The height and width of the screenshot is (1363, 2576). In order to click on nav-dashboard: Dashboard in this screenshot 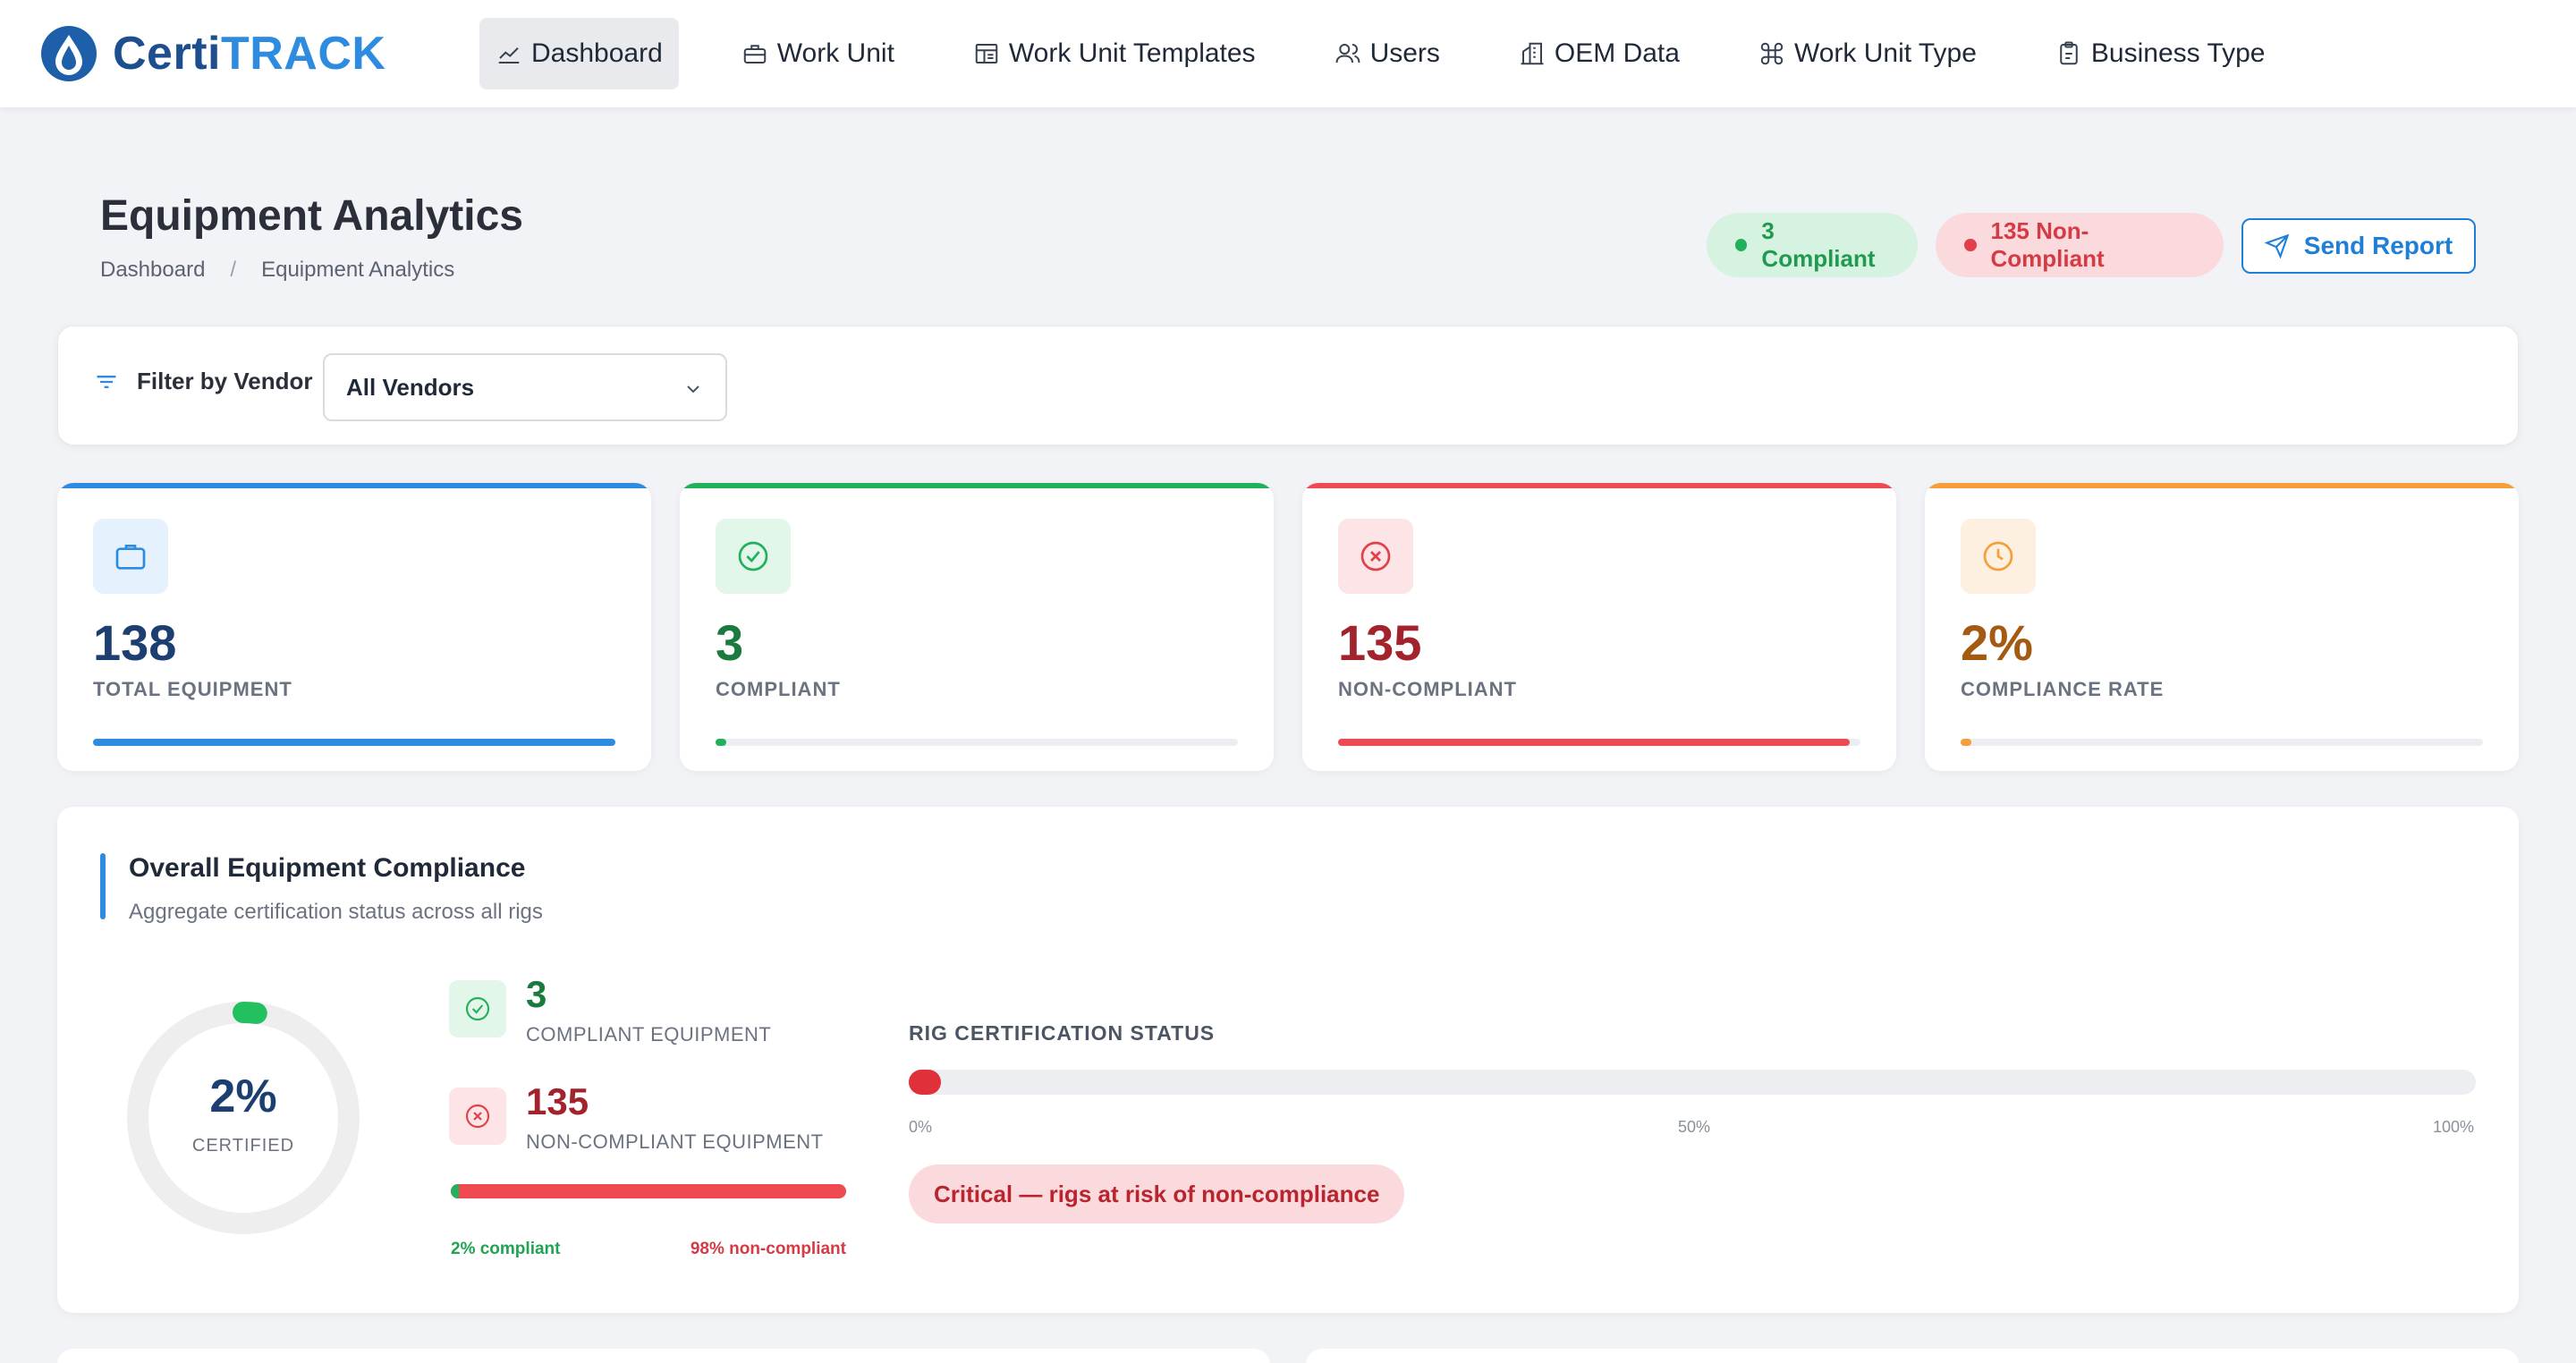, I will do `click(579, 54)`.